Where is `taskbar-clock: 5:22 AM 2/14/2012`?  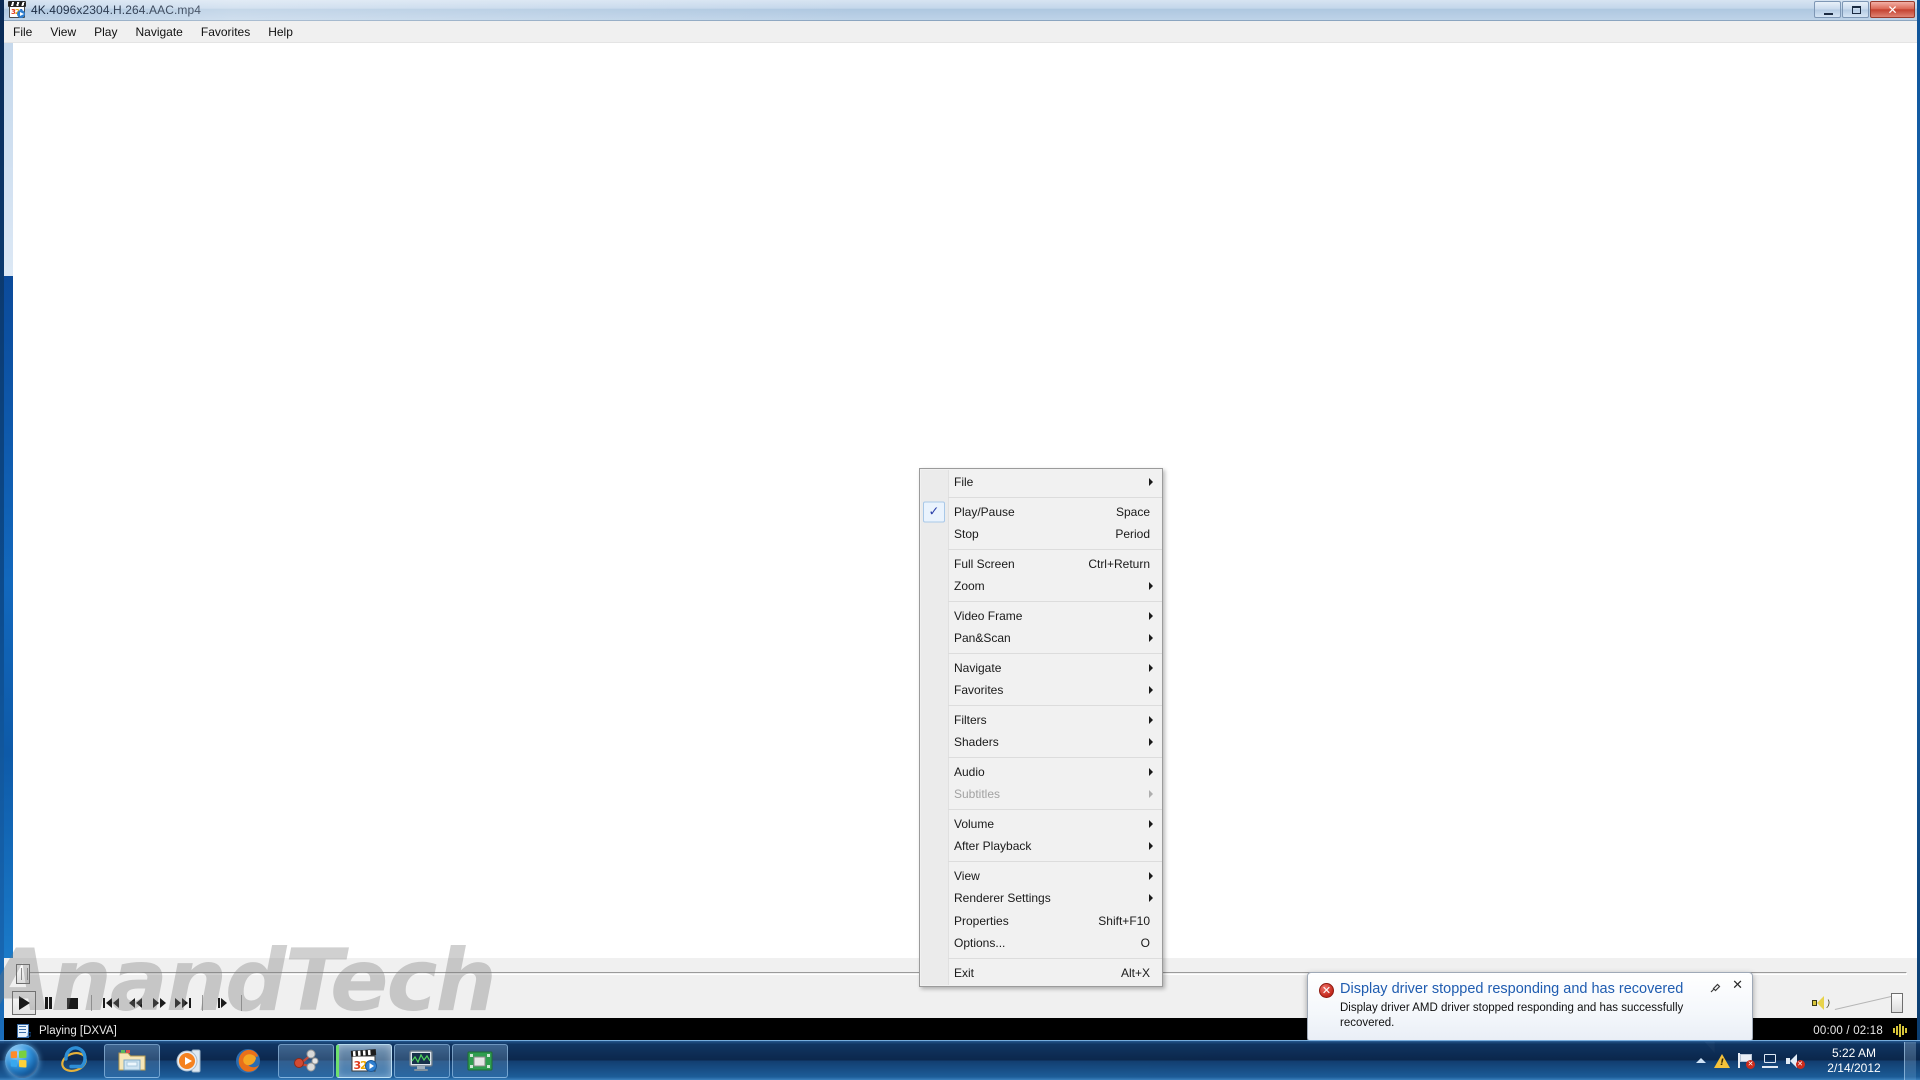
taskbar-clock: 5:22 AM 2/14/2012 is located at coordinates (1852, 1061).